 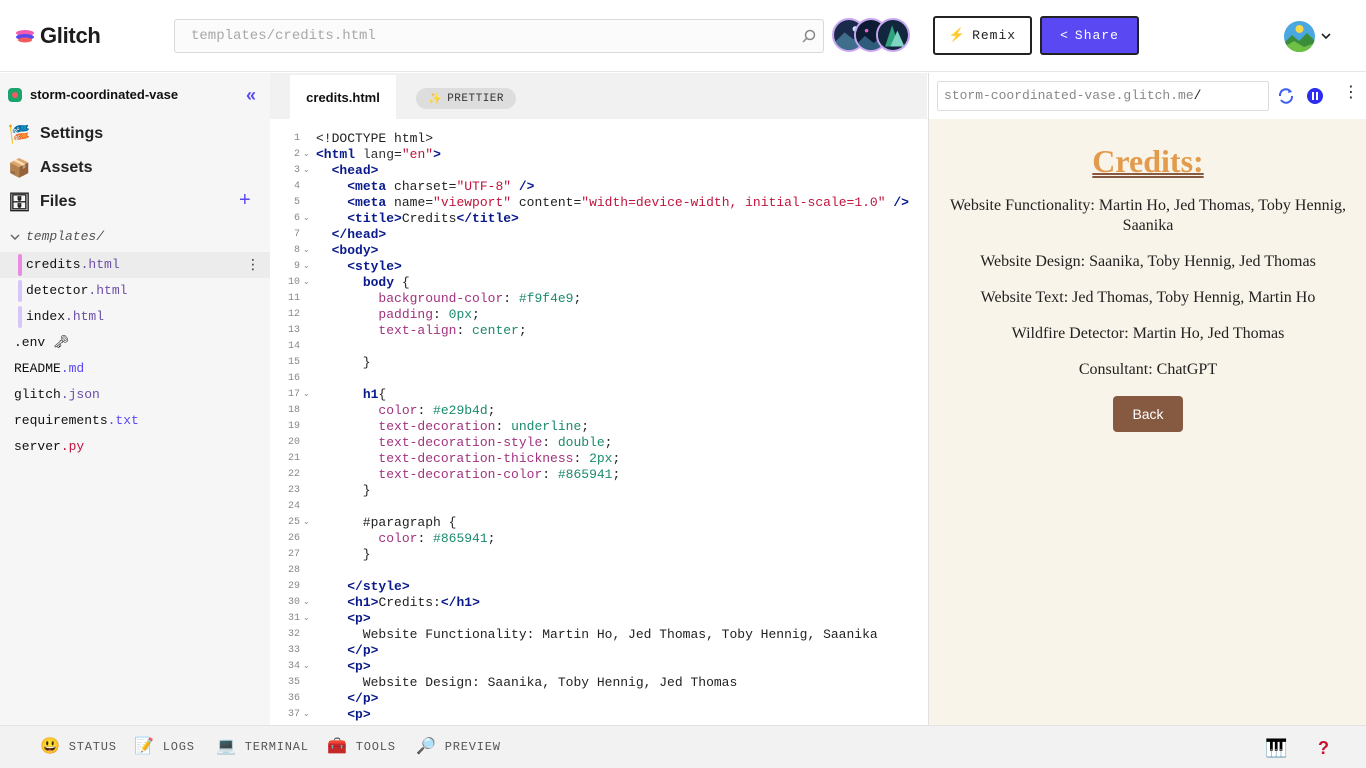 I want to click on file-item-credits: credits .html, so click(x=73, y=264).